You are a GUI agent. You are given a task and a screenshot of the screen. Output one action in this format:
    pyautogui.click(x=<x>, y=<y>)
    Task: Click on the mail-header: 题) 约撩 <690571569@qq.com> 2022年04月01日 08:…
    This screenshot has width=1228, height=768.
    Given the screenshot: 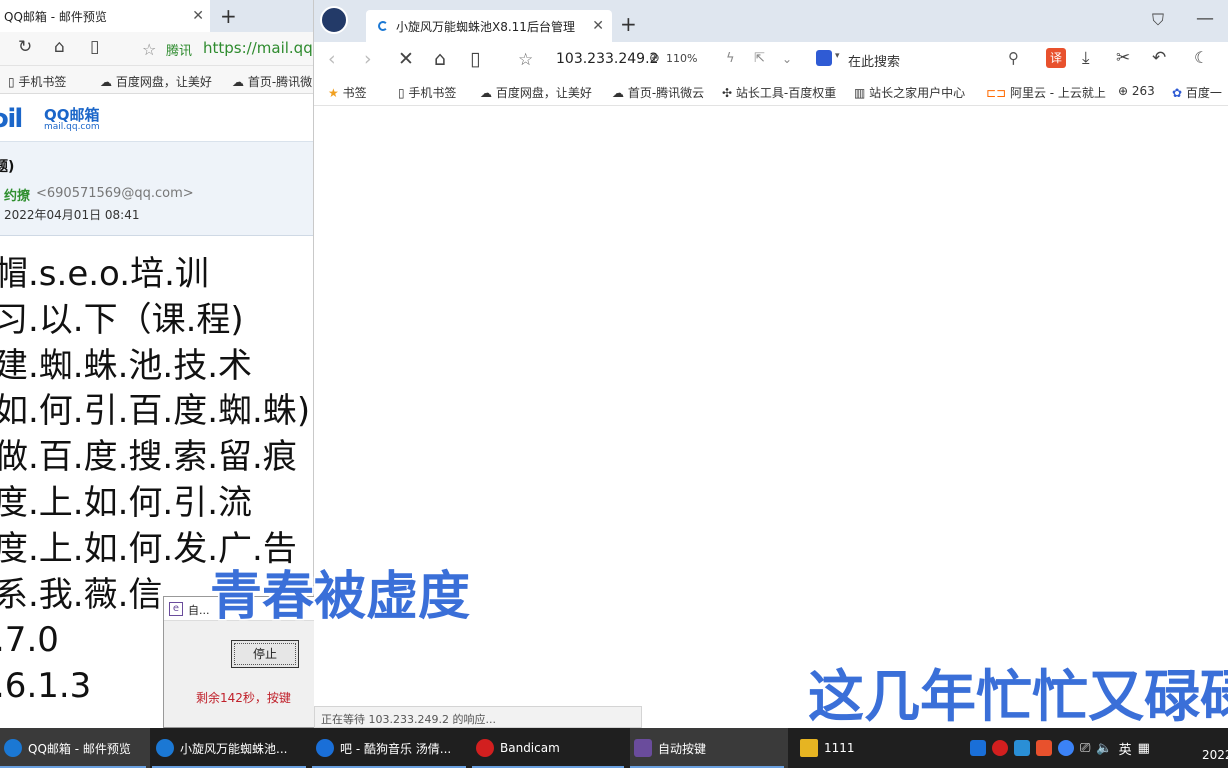 What is the action you would take?
    pyautogui.click(x=156, y=189)
    